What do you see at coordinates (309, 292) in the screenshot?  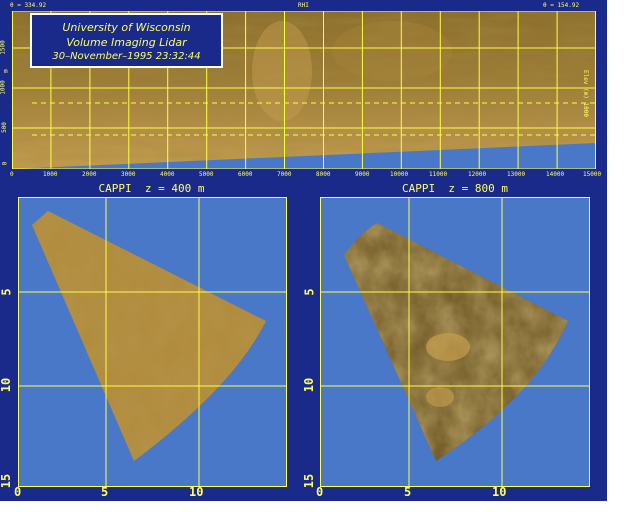 I see `cappi-right-y-tick: 5` at bounding box center [309, 292].